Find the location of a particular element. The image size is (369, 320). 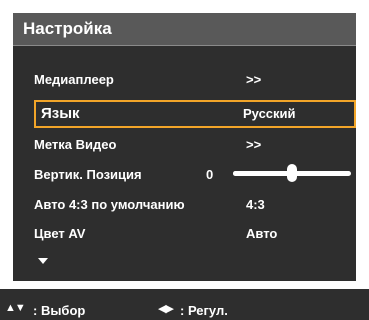

menu-header: Настройка is located at coordinates (184, 29).